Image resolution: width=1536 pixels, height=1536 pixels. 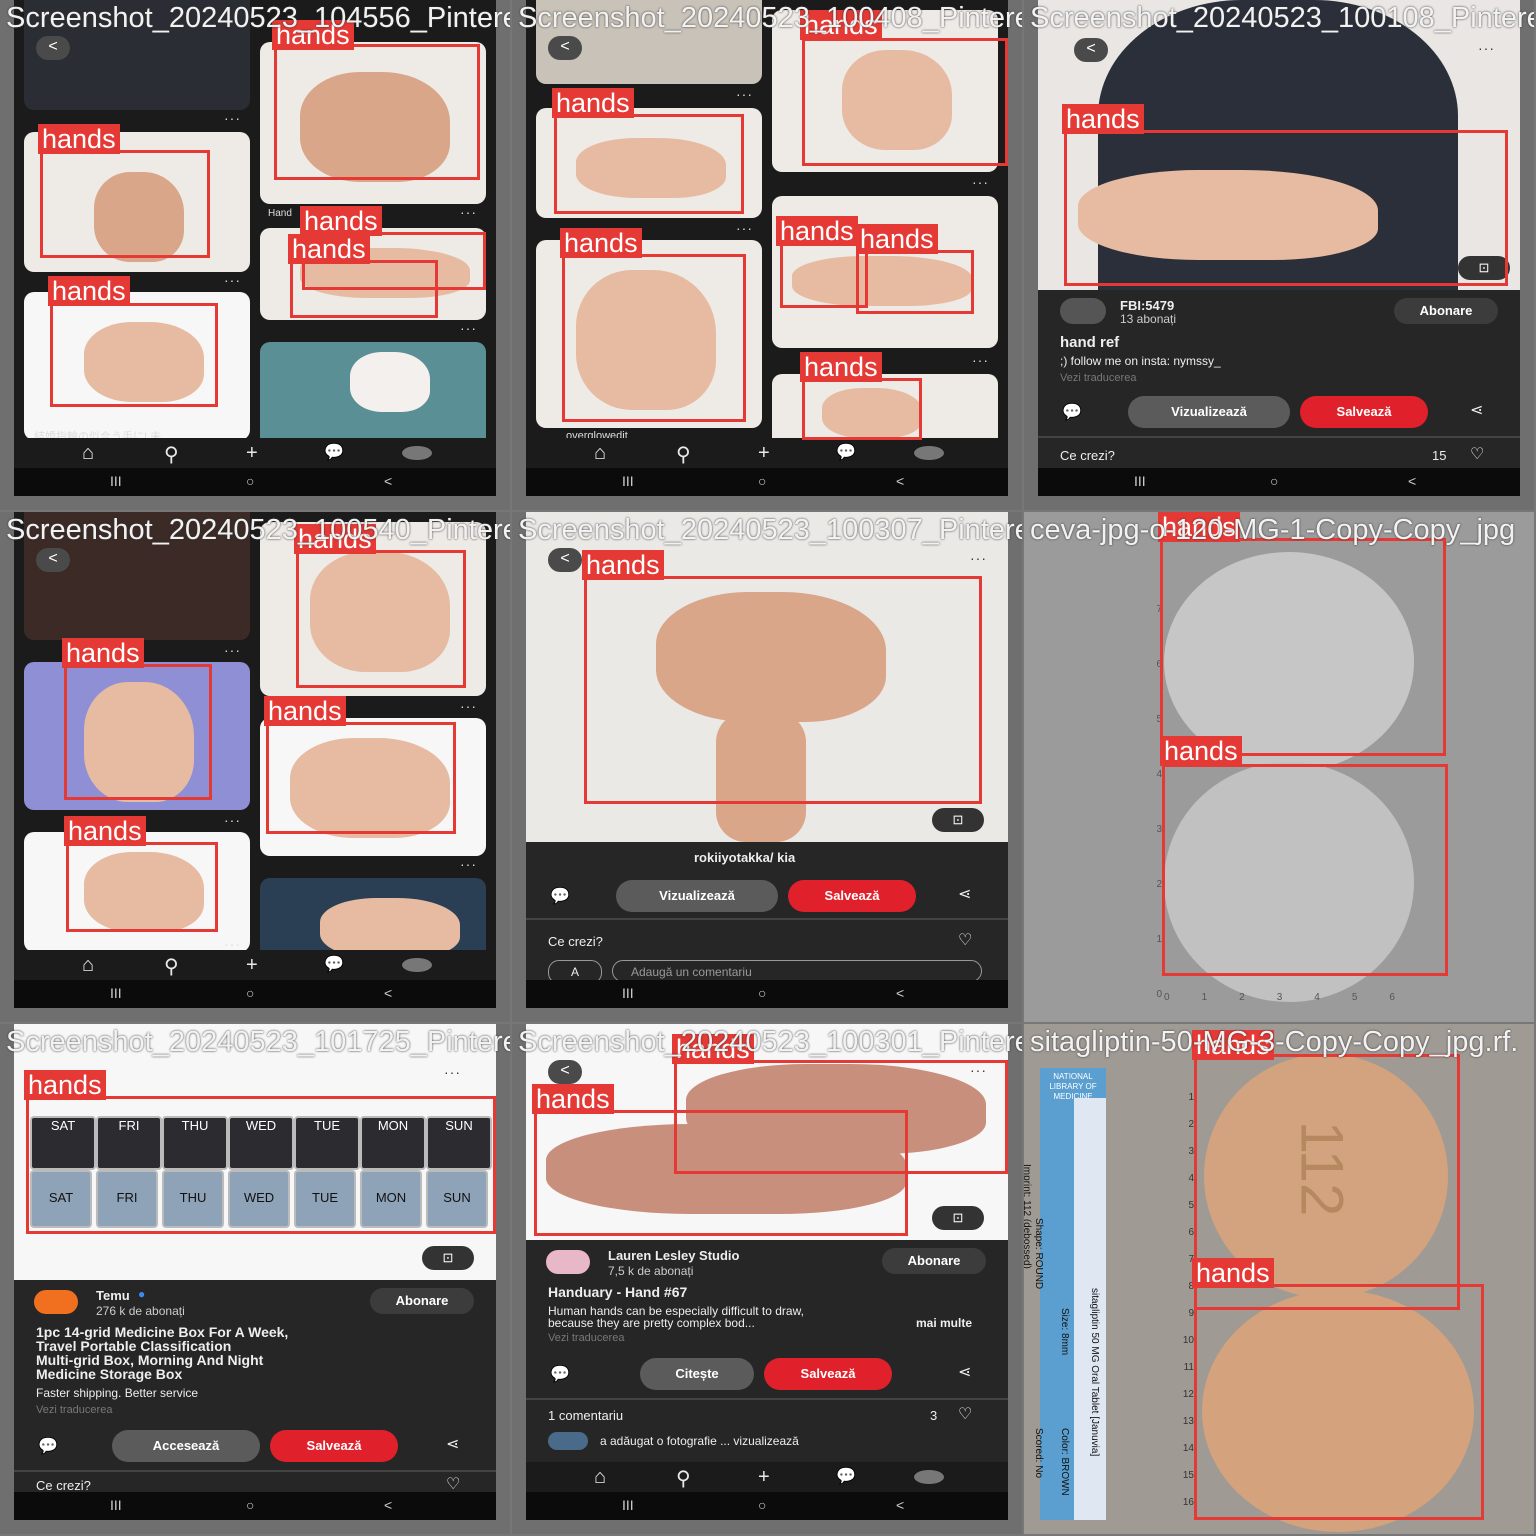 I want to click on brand-avatar, so click(x=56, y=1302).